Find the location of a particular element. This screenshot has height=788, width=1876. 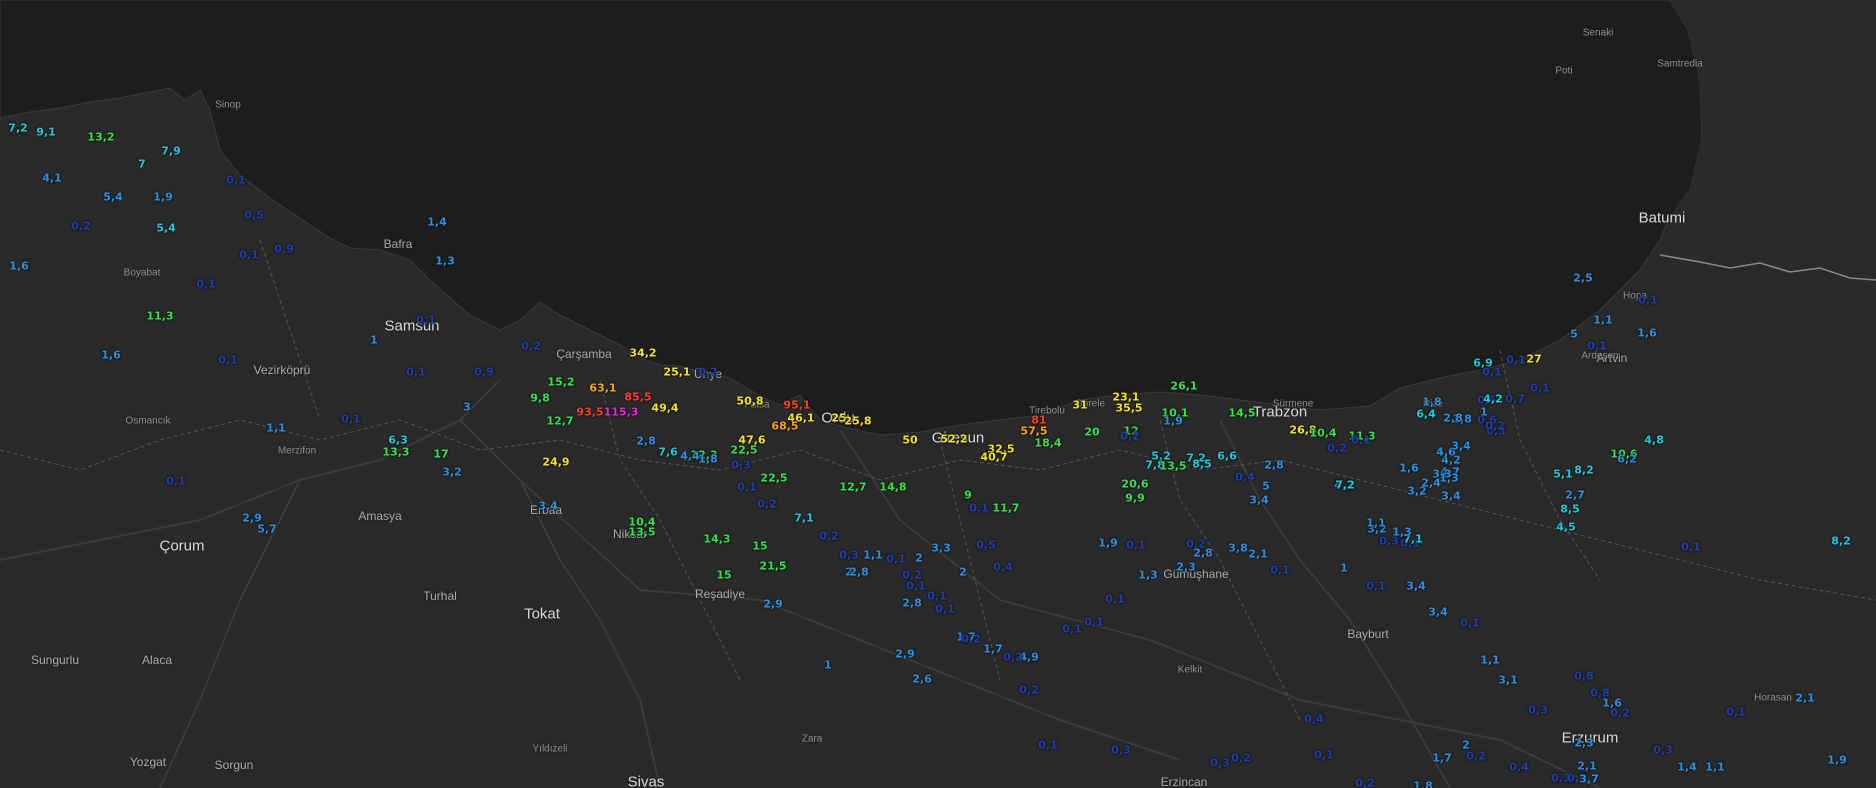

rain-value: 7,9 is located at coordinates (171, 151).